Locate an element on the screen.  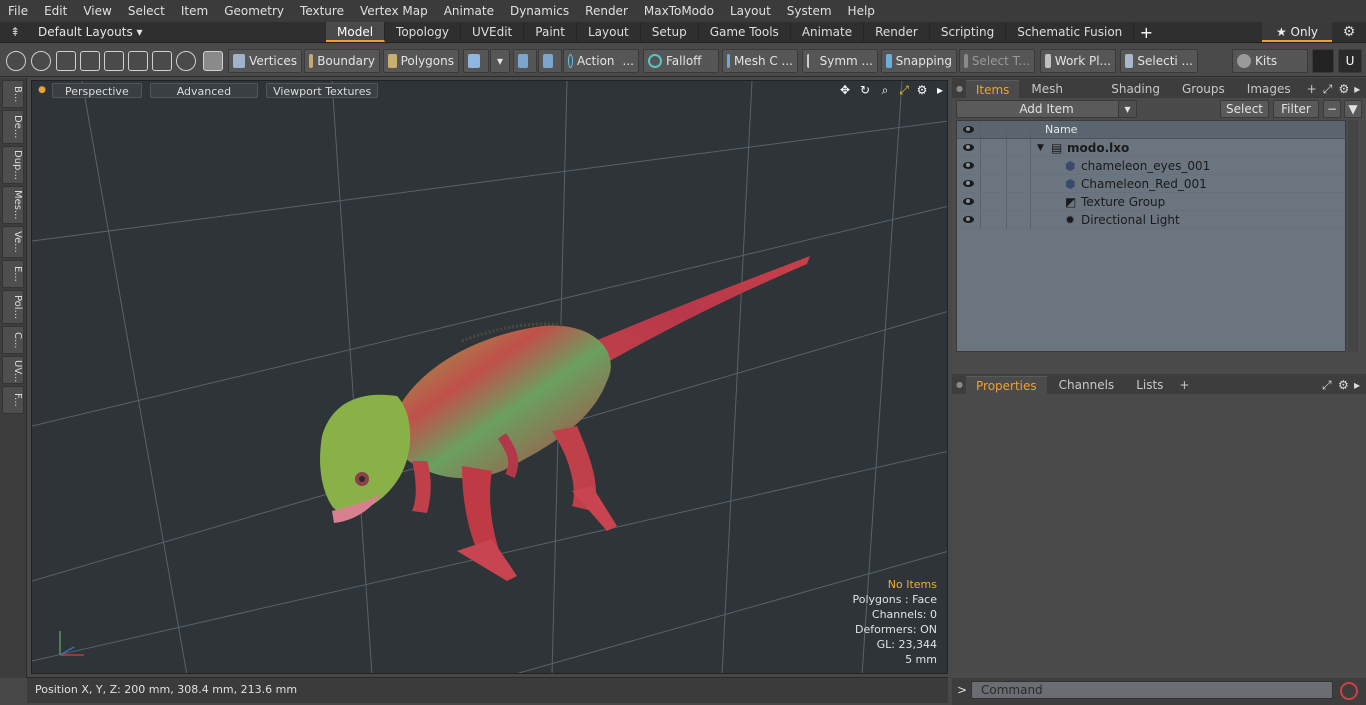
visibility-column-icon is located at coordinates (969, 129).